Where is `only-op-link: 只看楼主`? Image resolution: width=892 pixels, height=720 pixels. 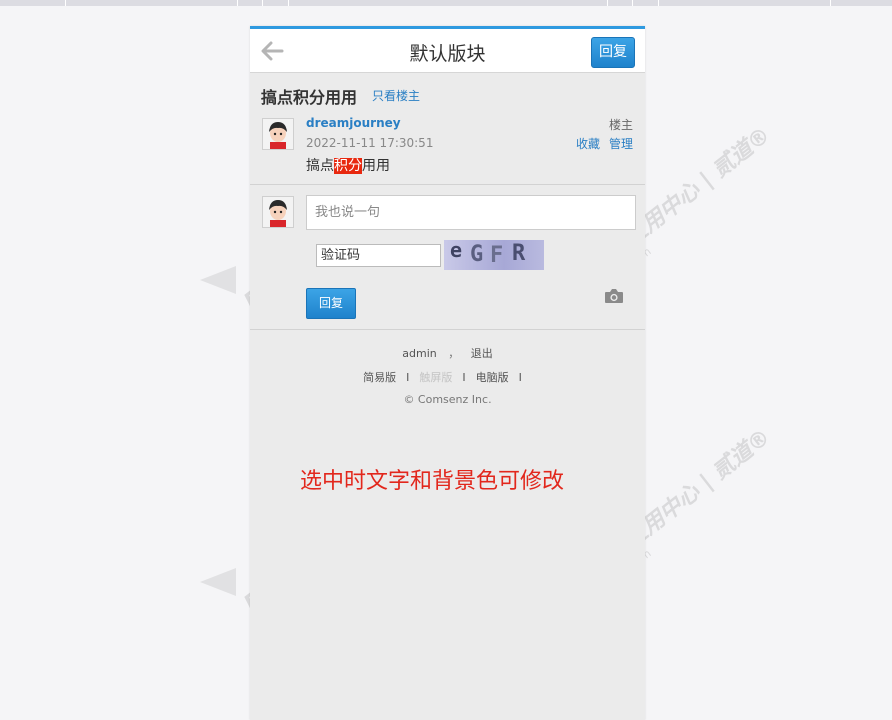
only-op-link: 只看楼主 is located at coordinates (396, 95).